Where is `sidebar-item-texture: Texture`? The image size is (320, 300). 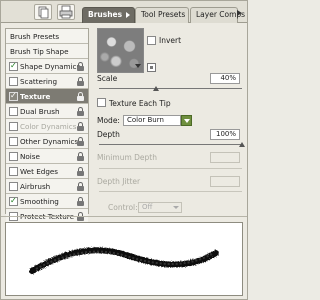 sidebar-item-texture: Texture is located at coordinates (47, 96).